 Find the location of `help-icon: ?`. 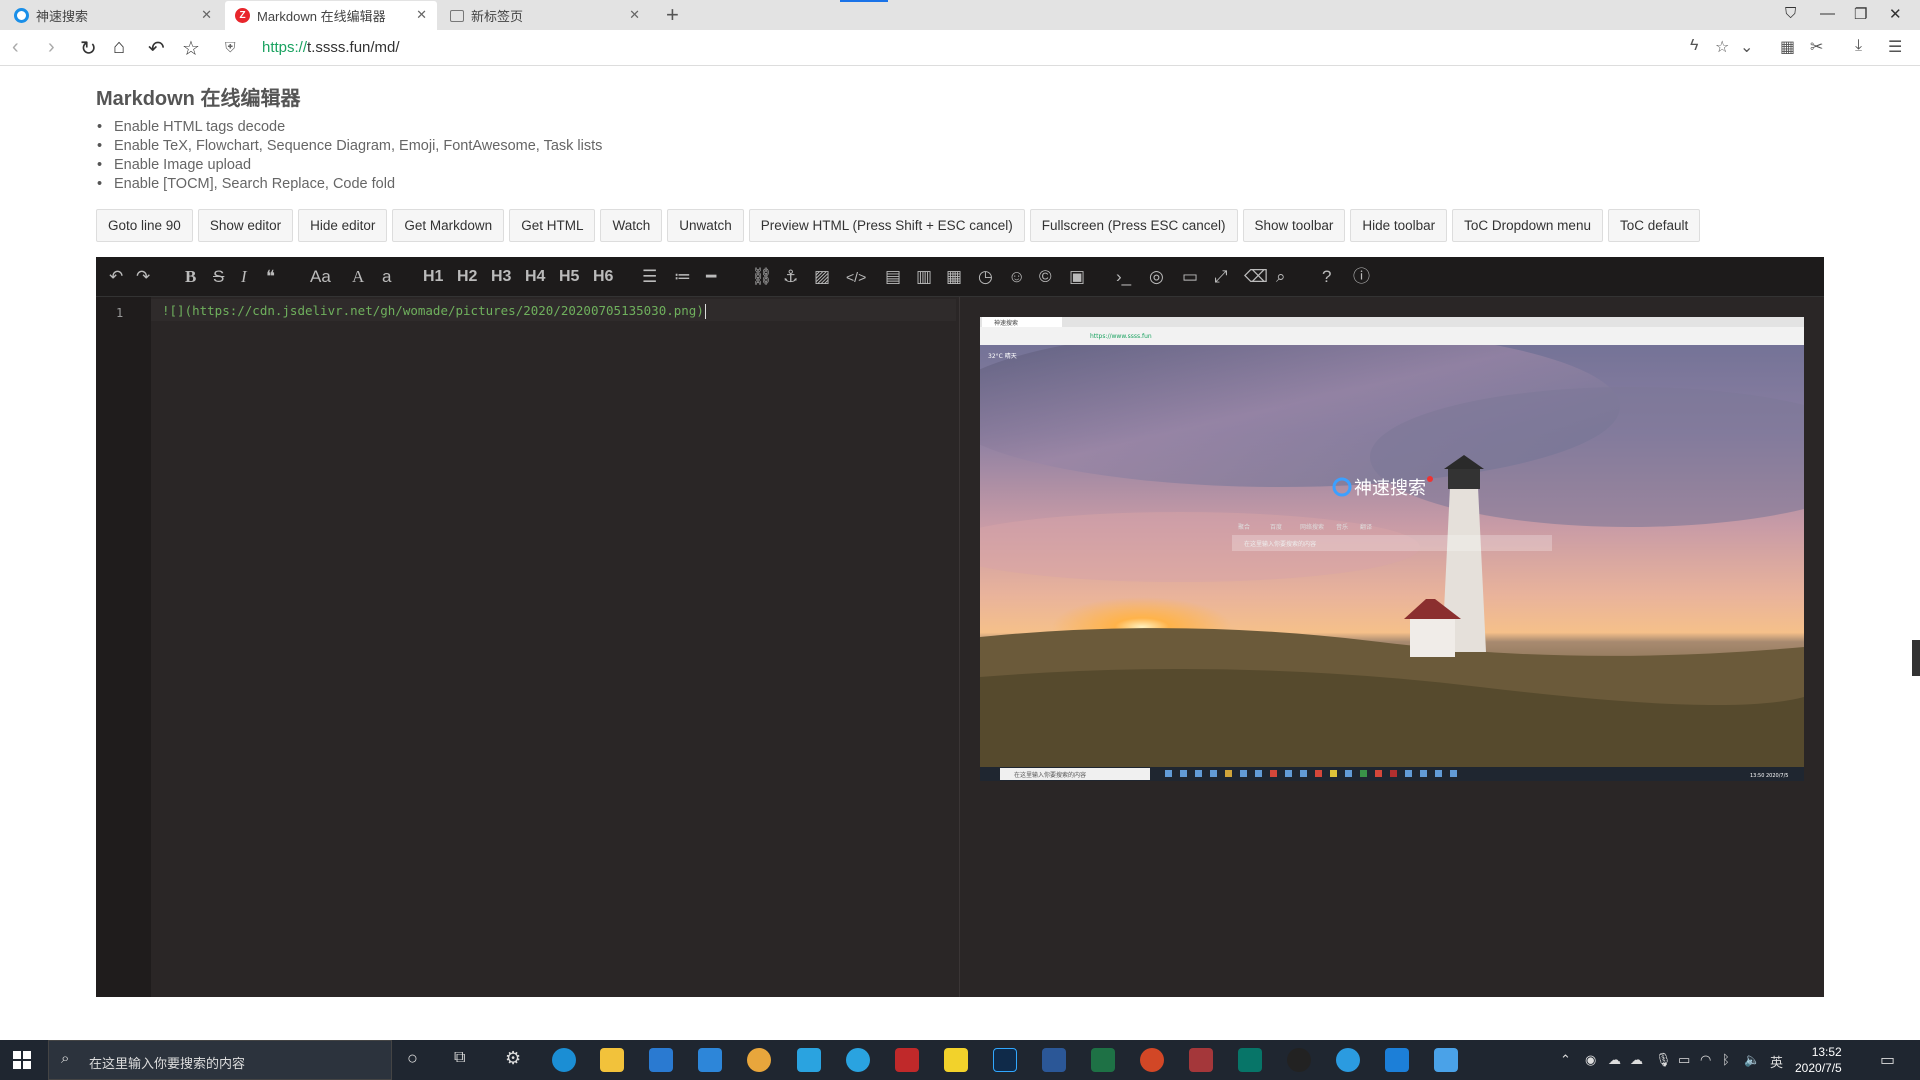

help-icon: ? is located at coordinates (1326, 277).